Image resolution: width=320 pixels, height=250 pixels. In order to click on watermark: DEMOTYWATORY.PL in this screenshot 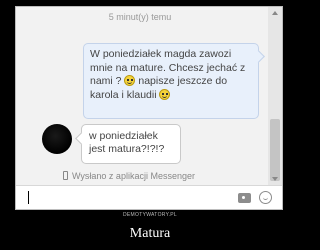, I will do `click(150, 215)`.